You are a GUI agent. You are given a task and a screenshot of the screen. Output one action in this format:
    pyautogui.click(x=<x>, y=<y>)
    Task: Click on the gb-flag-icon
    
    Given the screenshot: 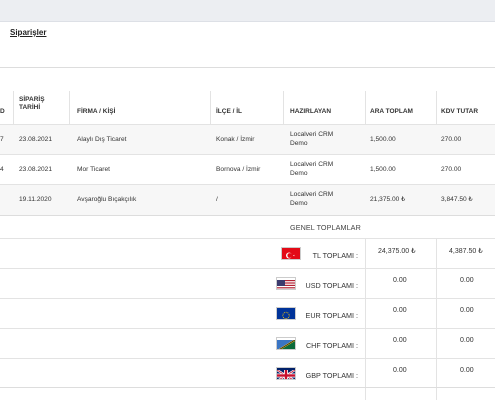 What is the action you would take?
    pyautogui.click(x=286, y=373)
    